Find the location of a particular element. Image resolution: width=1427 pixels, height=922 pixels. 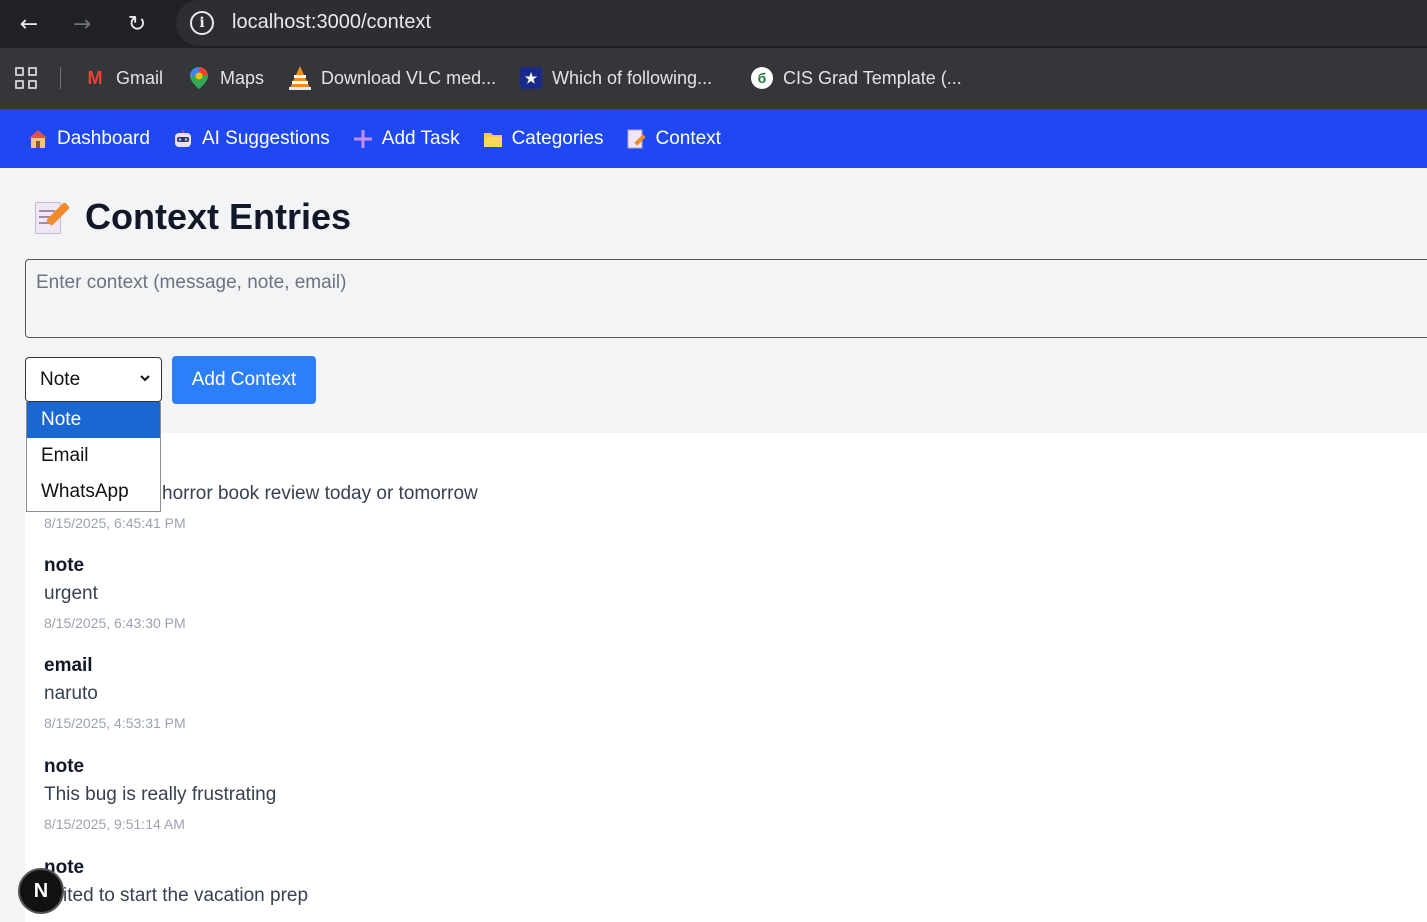

bookmark-maps: Maps is located at coordinates (226, 78).